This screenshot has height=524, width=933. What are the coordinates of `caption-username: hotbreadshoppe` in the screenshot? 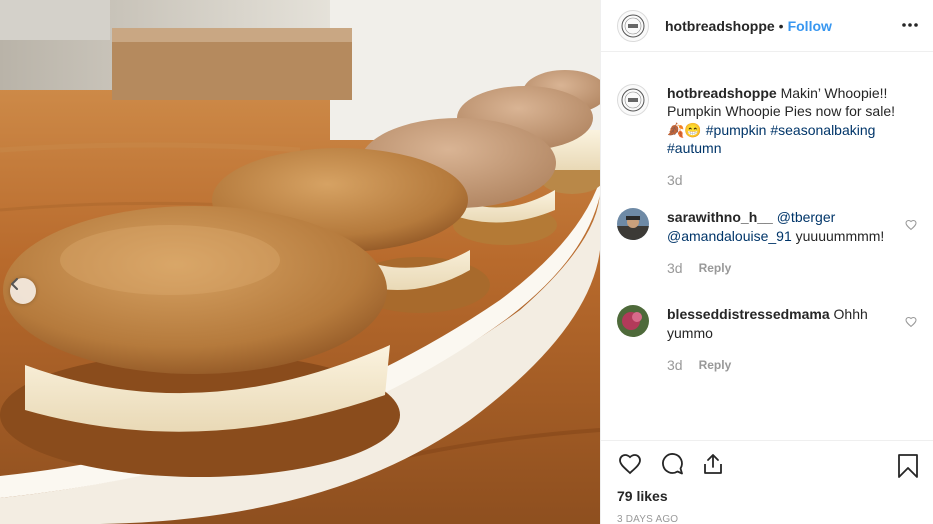 It's located at (722, 93).